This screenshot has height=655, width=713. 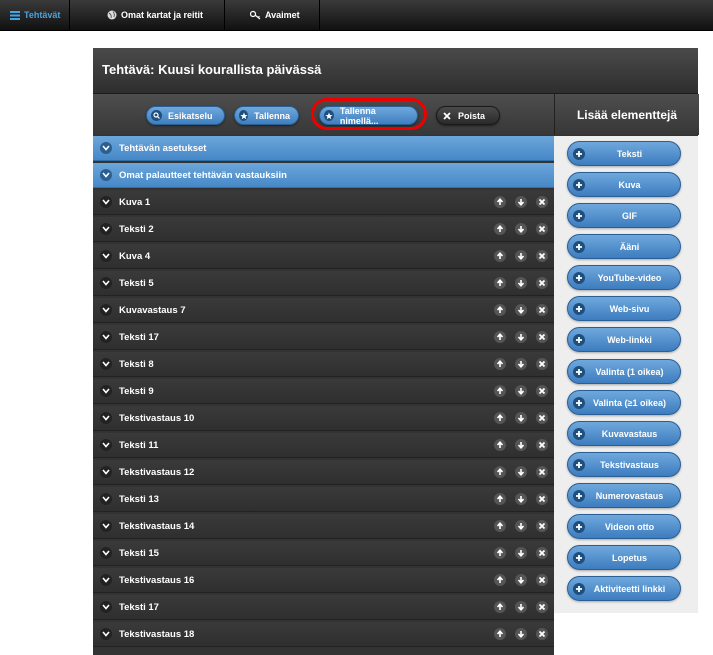 What do you see at coordinates (323, 364) in the screenshot?
I see `element-row: Teksti 8` at bounding box center [323, 364].